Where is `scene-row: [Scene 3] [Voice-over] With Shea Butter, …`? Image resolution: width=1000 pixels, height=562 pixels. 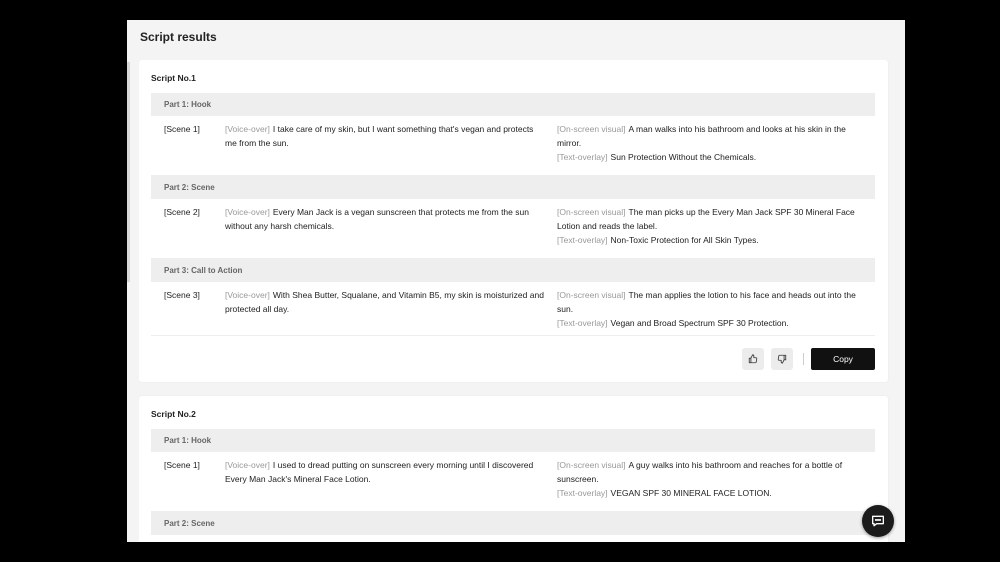 scene-row: [Scene 3] [Voice-over] With Shea Butter, … is located at coordinates (513, 312).